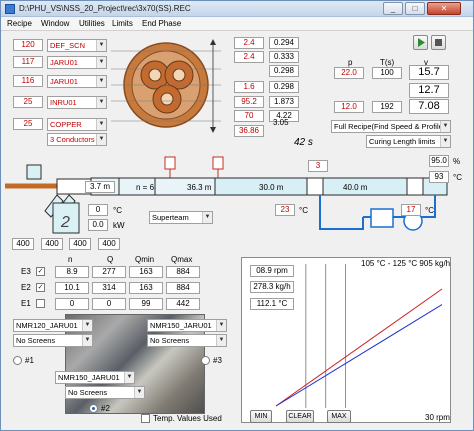  I want to click on extruder-e3-label: E3, so click(26, 271).